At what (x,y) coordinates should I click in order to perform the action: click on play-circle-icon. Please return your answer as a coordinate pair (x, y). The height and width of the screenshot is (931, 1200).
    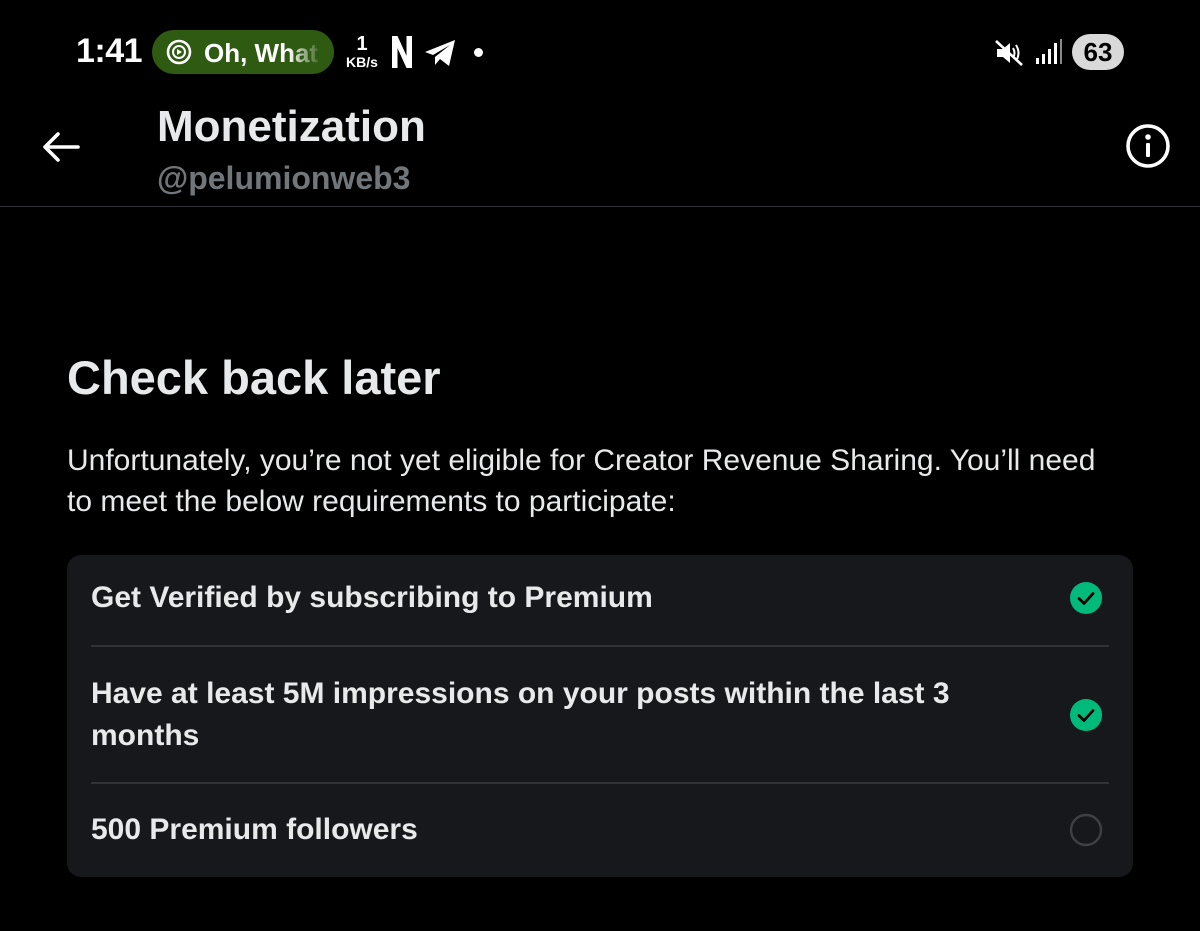
    Looking at the image, I should click on (179, 52).